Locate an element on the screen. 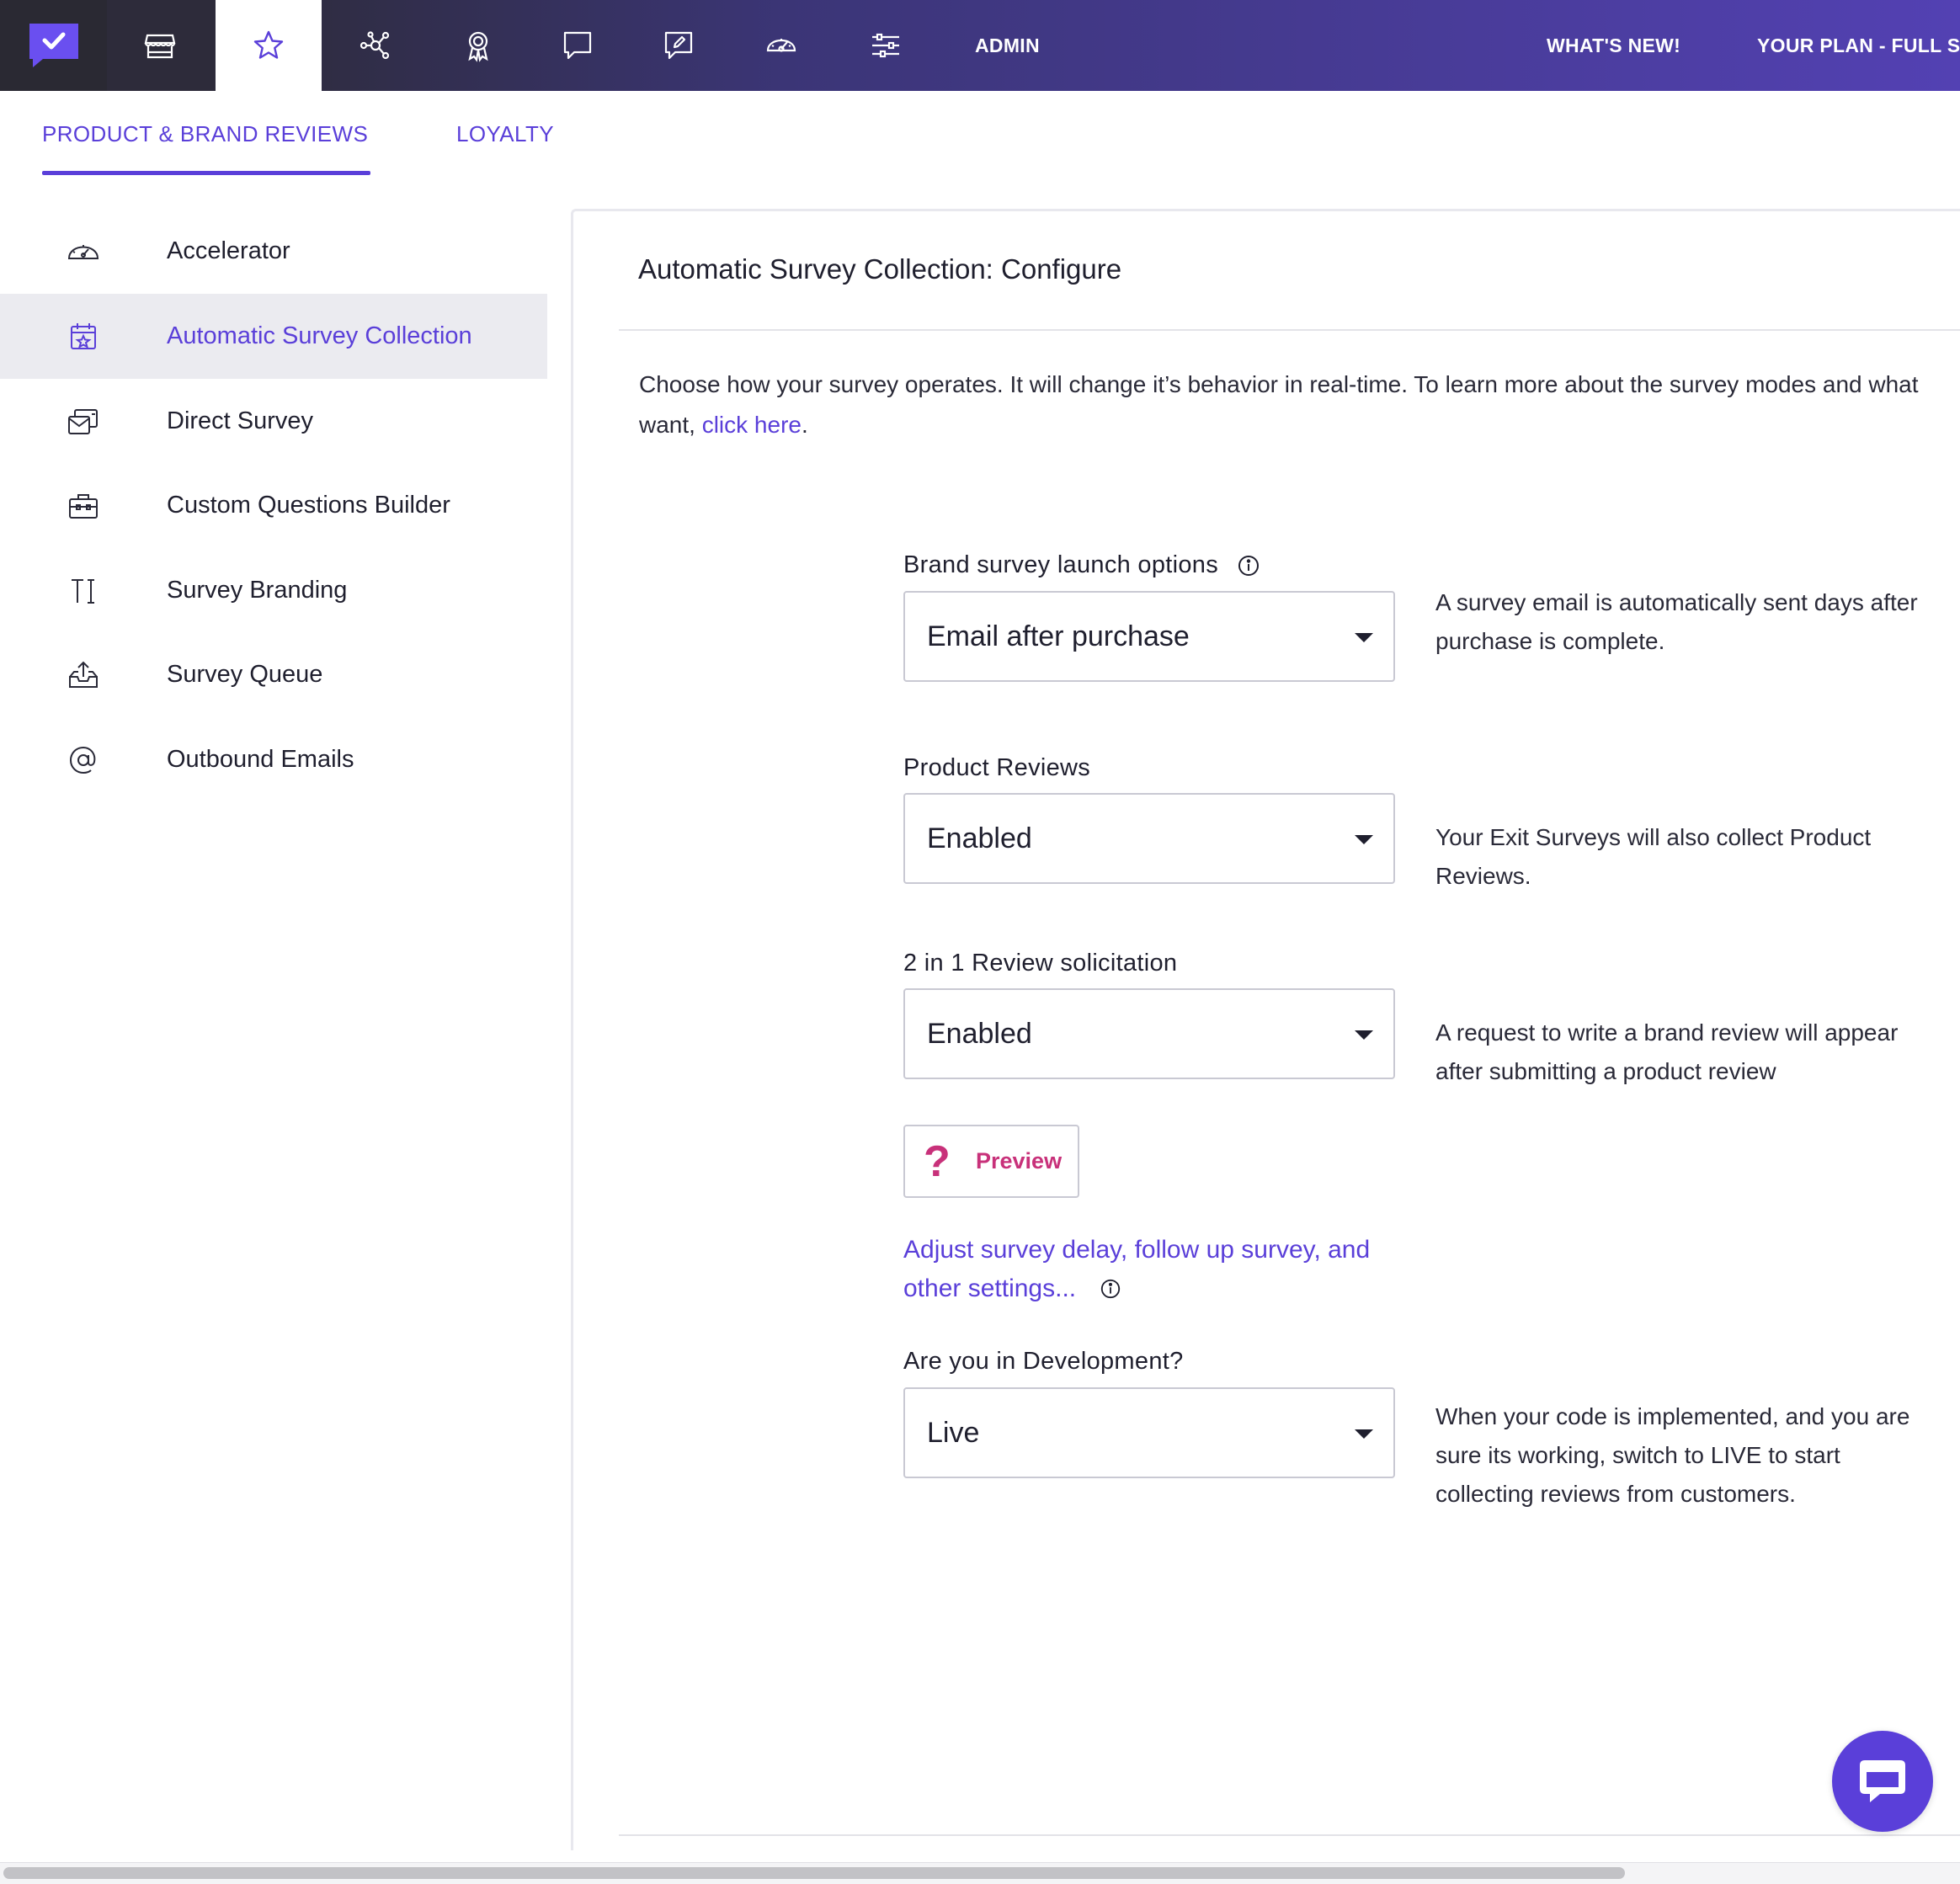  live-chat-button is located at coordinates (1882, 1781).